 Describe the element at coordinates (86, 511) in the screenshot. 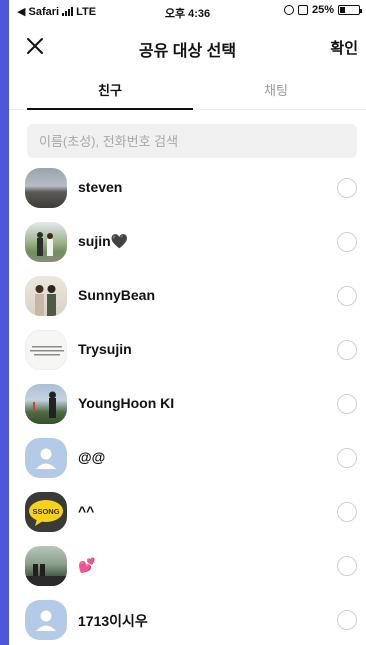

I see `friend-name: ^^` at that location.